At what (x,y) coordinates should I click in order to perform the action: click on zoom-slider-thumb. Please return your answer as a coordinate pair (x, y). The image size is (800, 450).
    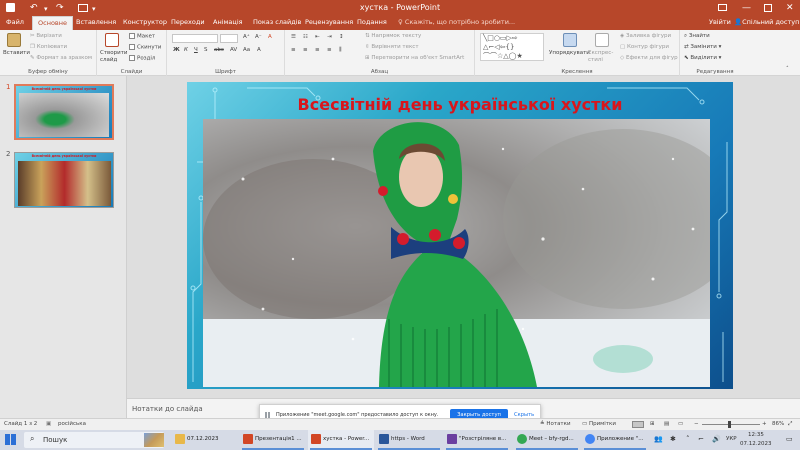
    Looking at the image, I should click on (729, 424).